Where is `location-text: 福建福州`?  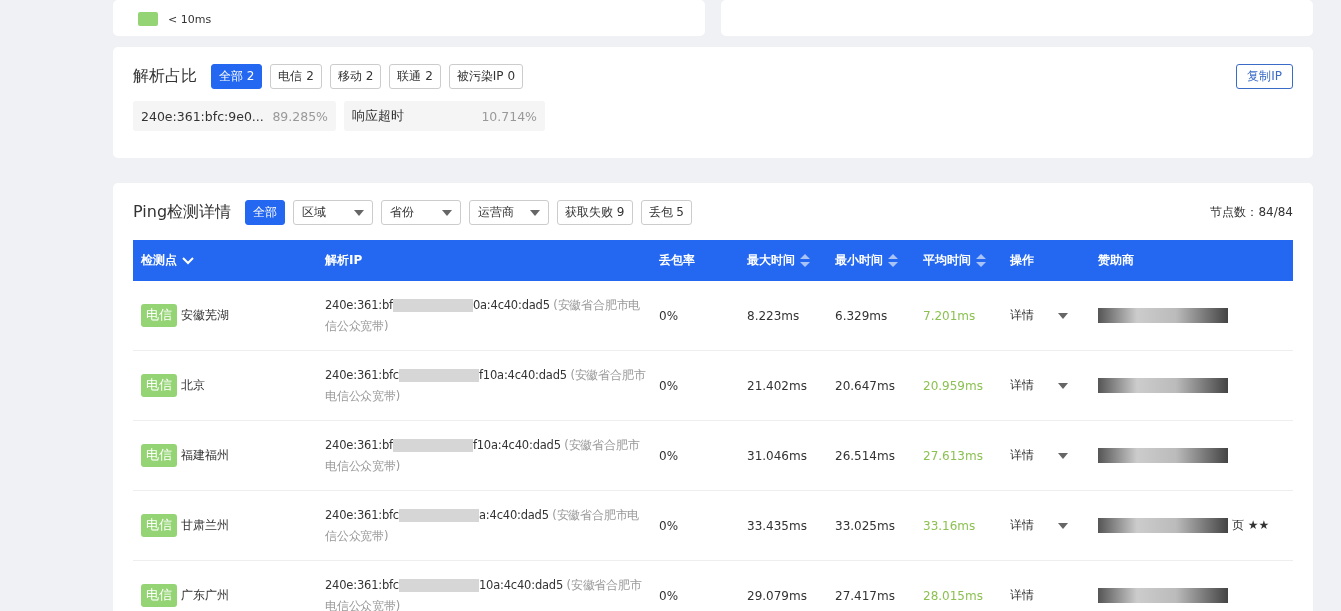 location-text: 福建福州 is located at coordinates (205, 455).